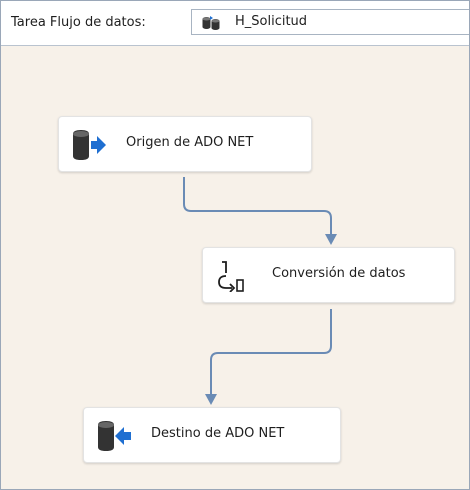 The width and height of the screenshot is (470, 490). I want to click on ado-net-destination-icon, so click(114, 436).